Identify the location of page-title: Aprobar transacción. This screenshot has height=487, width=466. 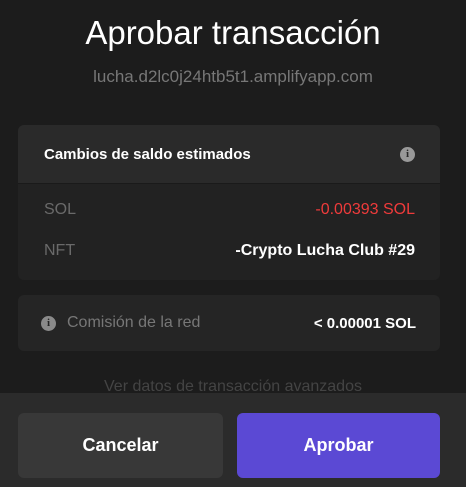
(233, 32).